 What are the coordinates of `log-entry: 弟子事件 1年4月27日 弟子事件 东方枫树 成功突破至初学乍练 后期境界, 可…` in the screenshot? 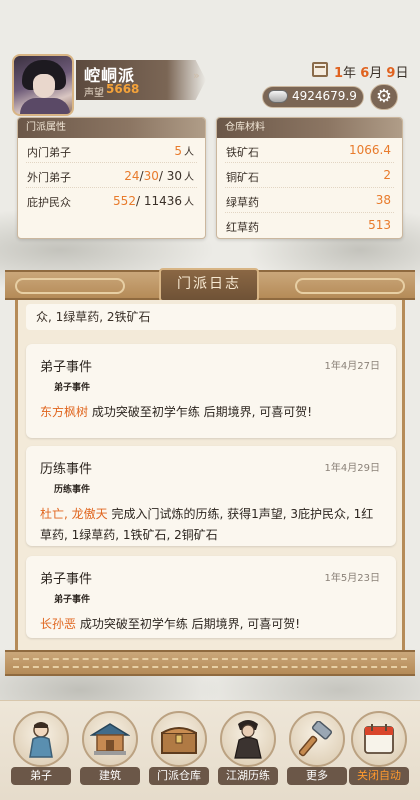 It's located at (211, 391).